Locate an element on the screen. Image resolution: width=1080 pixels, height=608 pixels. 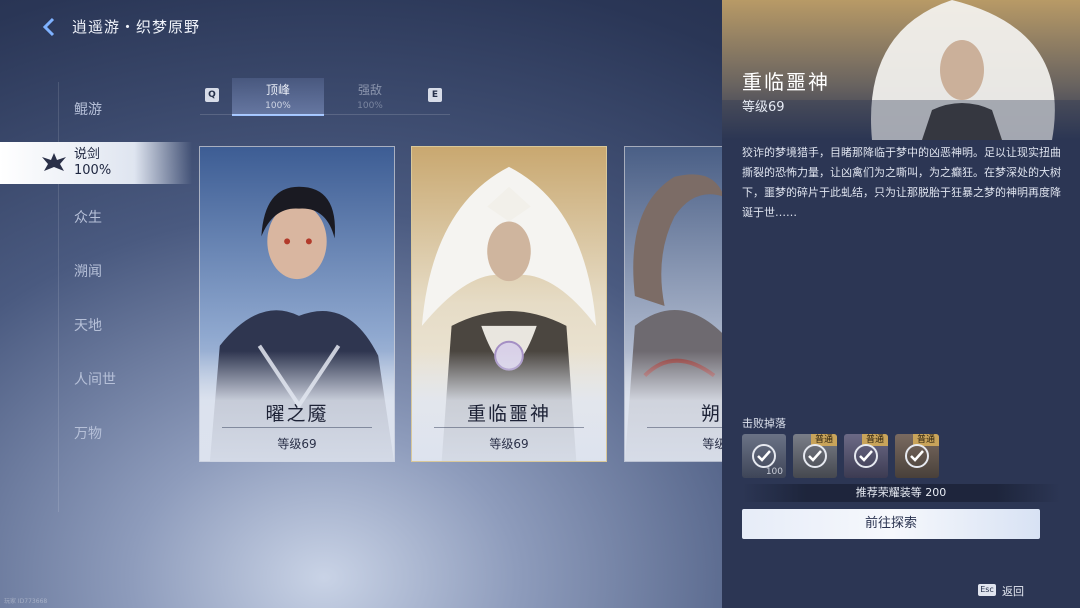
sidebar-item-shuojian: 说剑 100% is located at coordinates (96, 163).